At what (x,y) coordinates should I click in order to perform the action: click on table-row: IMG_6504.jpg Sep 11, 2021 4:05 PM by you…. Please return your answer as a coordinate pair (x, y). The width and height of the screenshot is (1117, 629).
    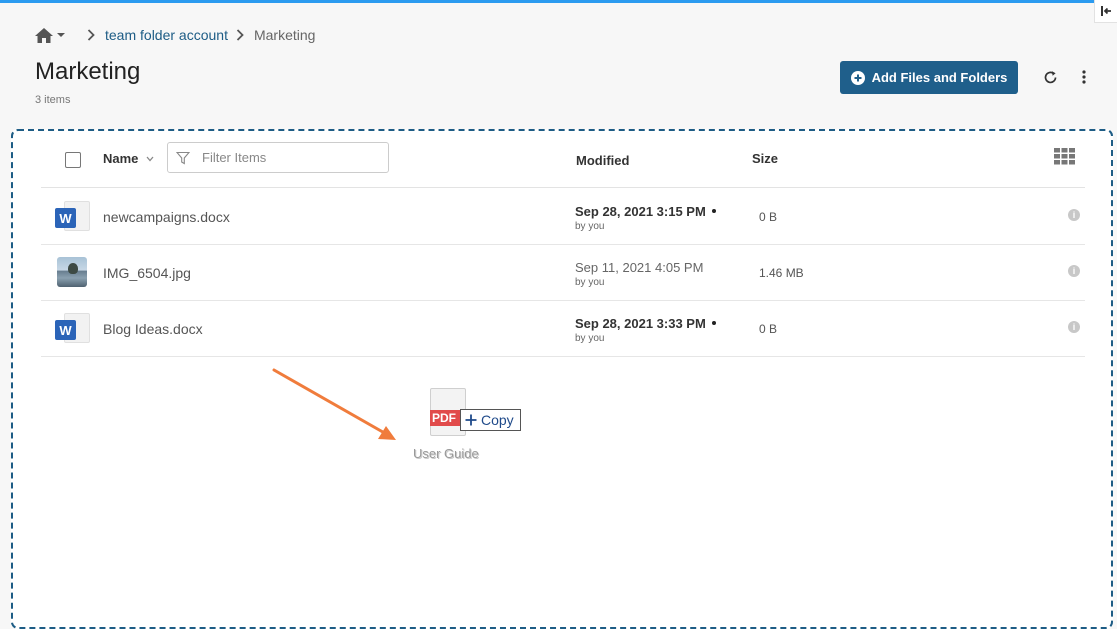
    Looking at the image, I should click on (563, 272).